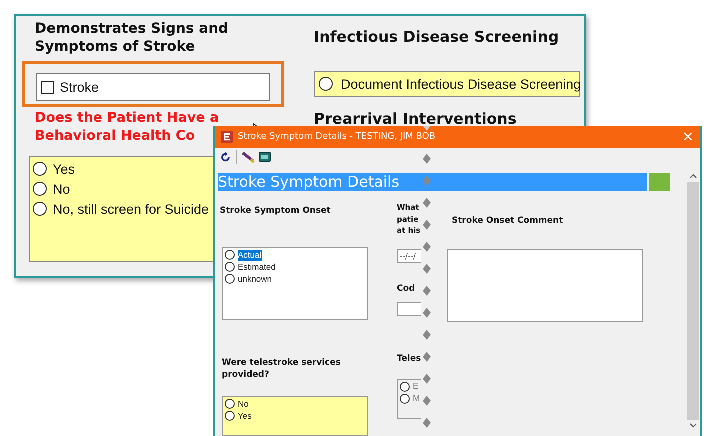 This screenshot has height=436, width=708. I want to click on status-square, so click(659, 182).